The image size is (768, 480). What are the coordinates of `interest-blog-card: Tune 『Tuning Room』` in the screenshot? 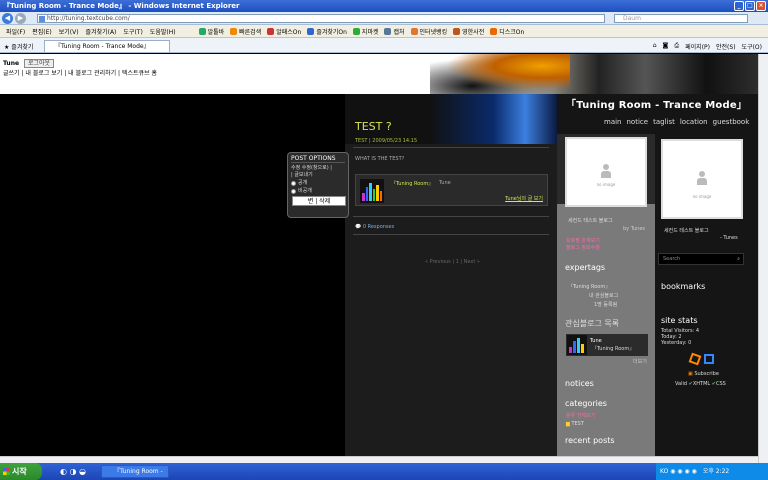 It's located at (607, 345).